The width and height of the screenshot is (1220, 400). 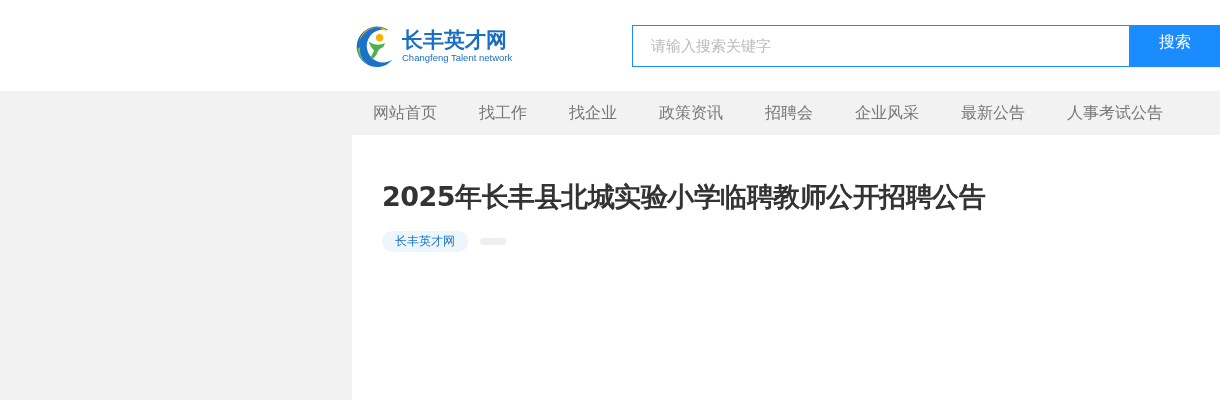 What do you see at coordinates (684, 197) in the screenshot?
I see `article-title: 2025年长丰县北城实验小学临聘教师公开招聘公告` at bounding box center [684, 197].